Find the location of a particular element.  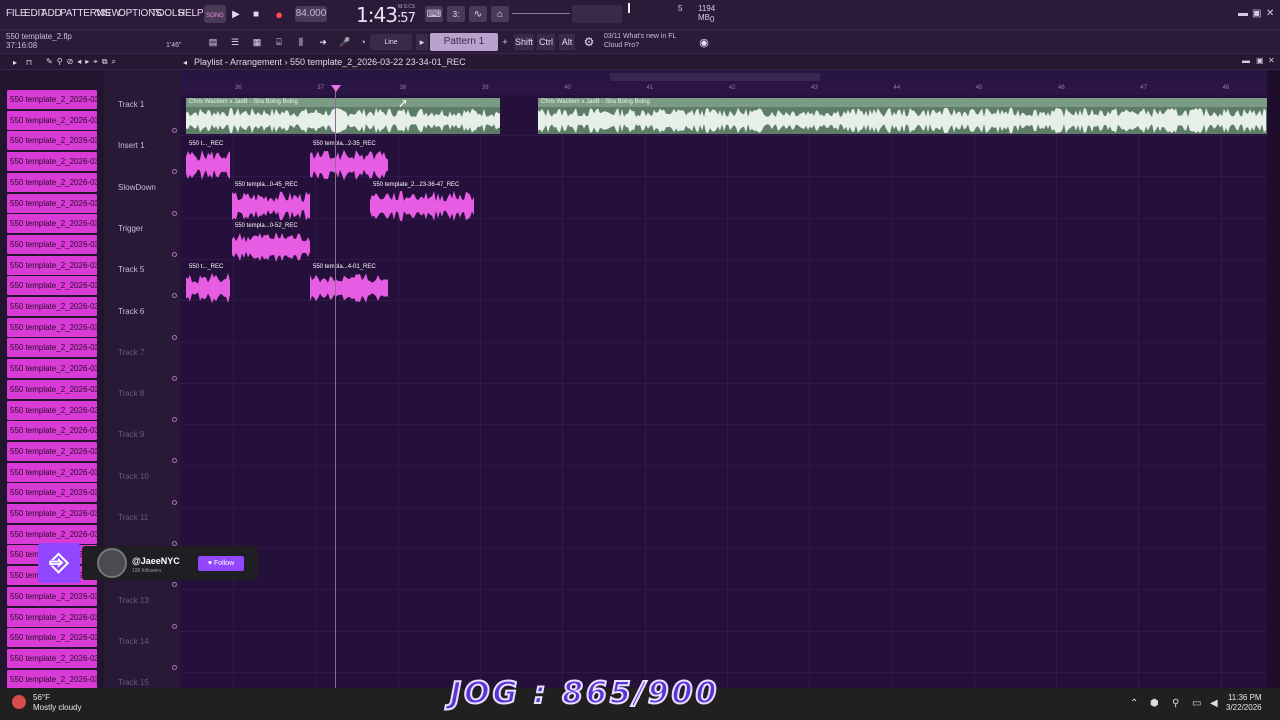

wave-icon: ∿ is located at coordinates (478, 14).